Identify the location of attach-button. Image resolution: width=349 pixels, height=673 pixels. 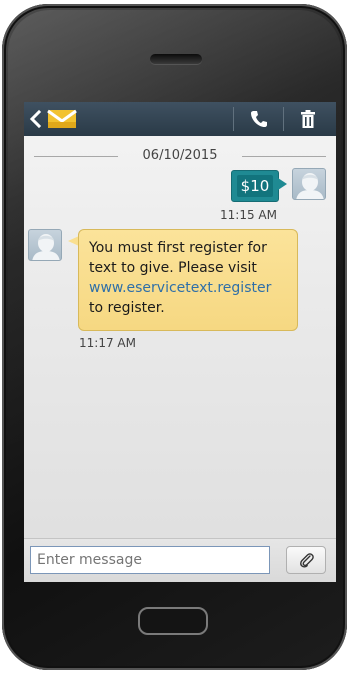
(306, 560).